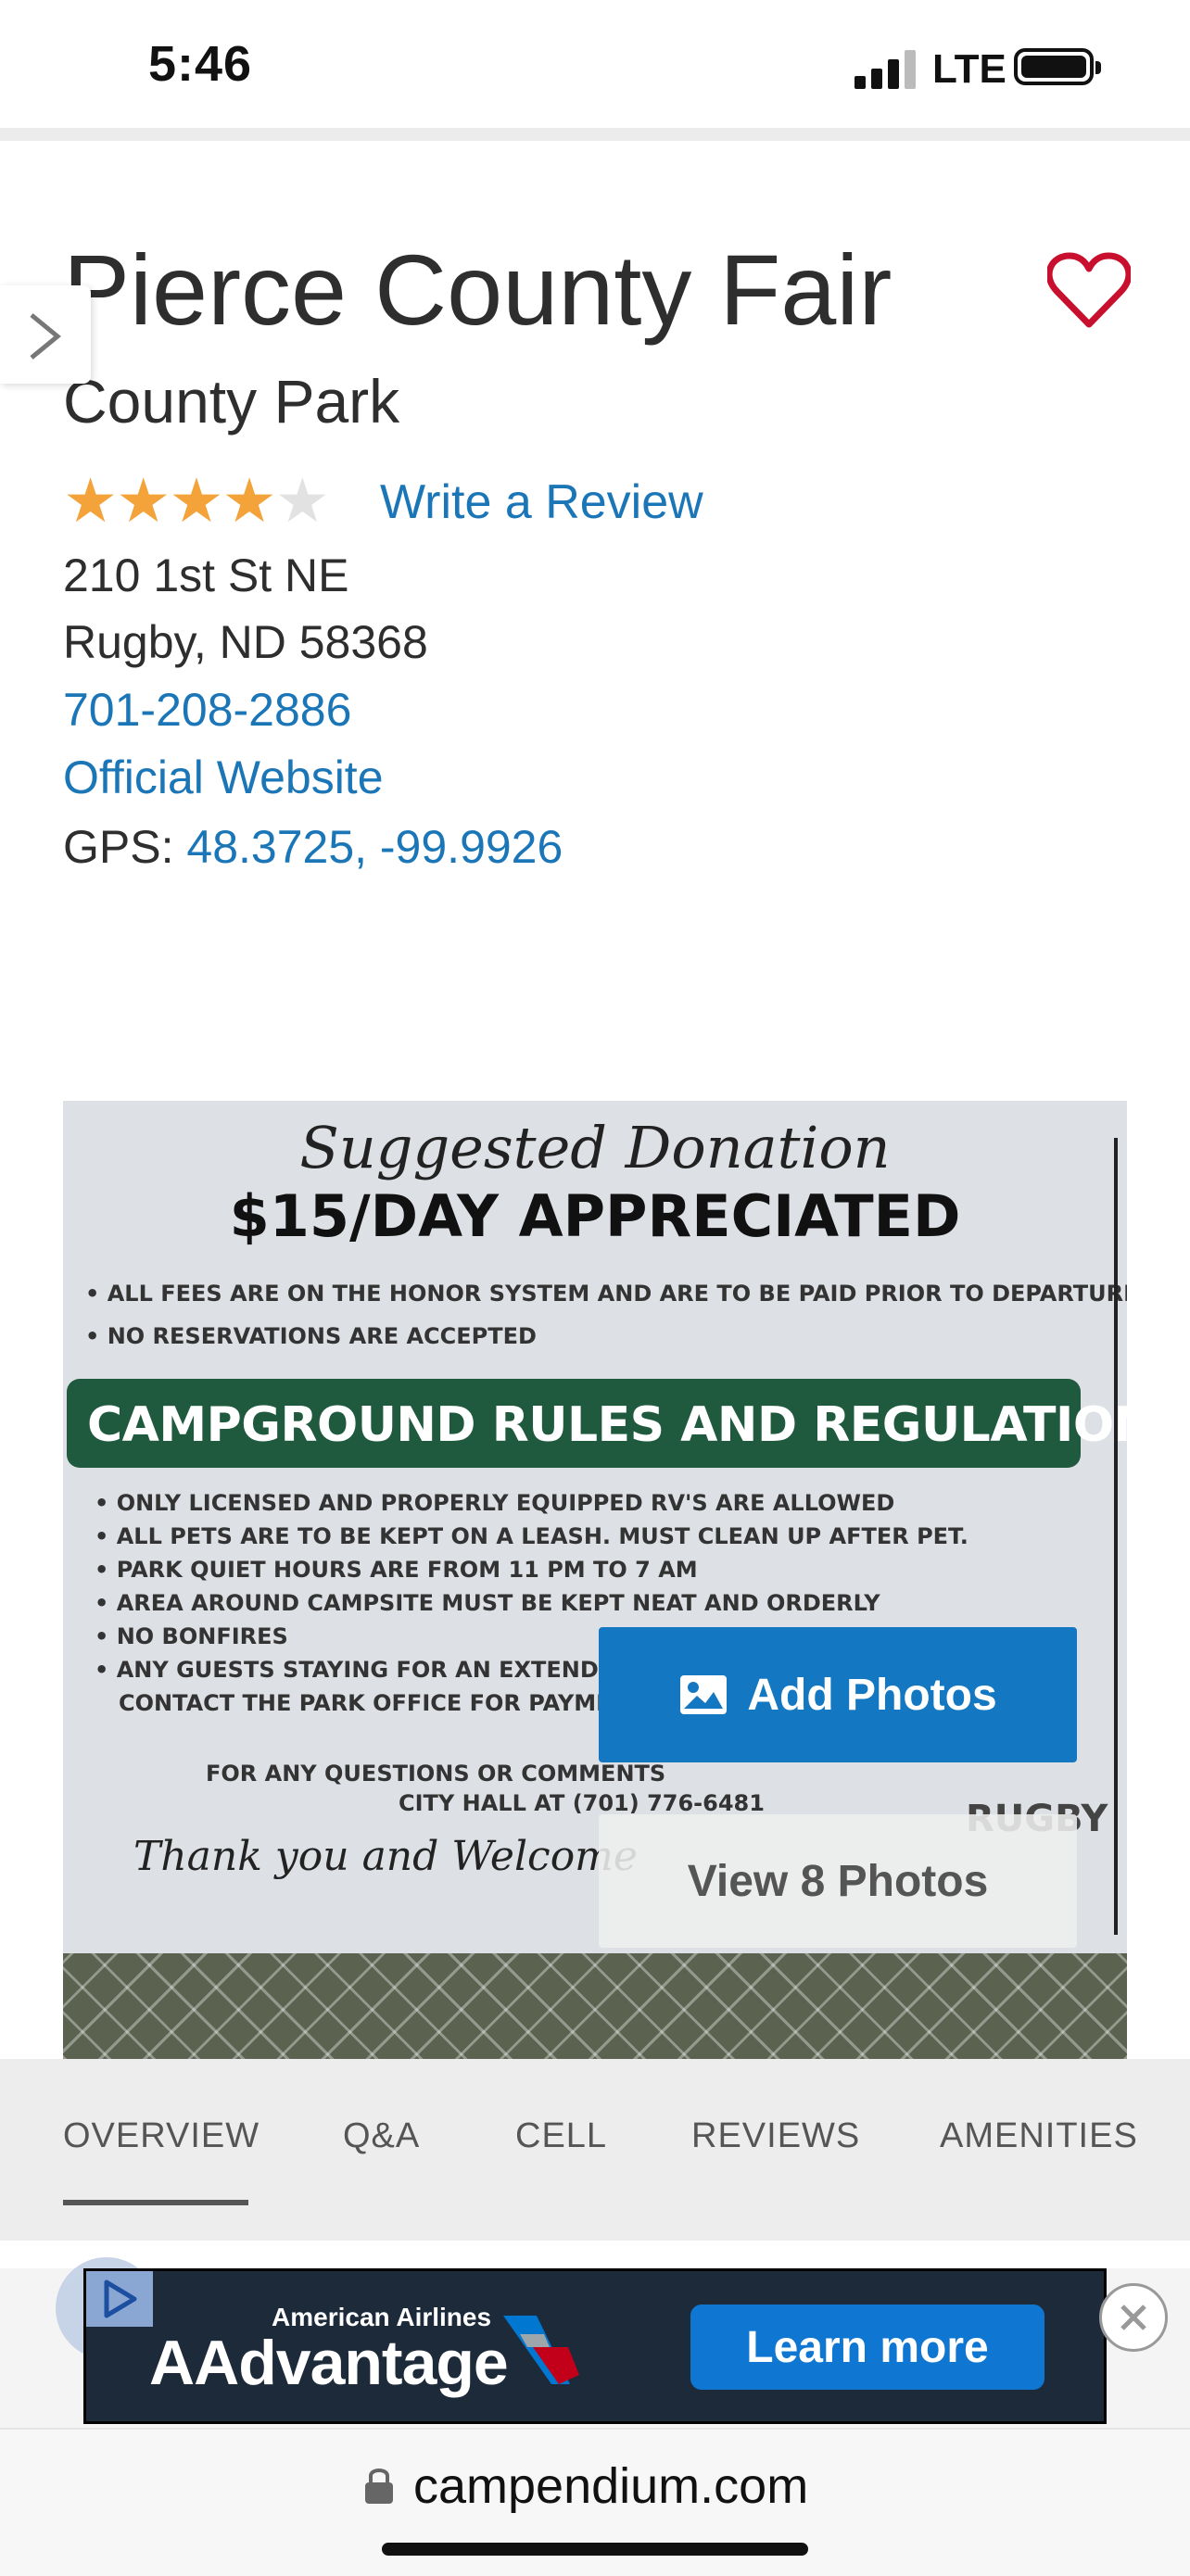 This screenshot has height=2576, width=1190. What do you see at coordinates (379, 2486) in the screenshot?
I see `lock-icon` at bounding box center [379, 2486].